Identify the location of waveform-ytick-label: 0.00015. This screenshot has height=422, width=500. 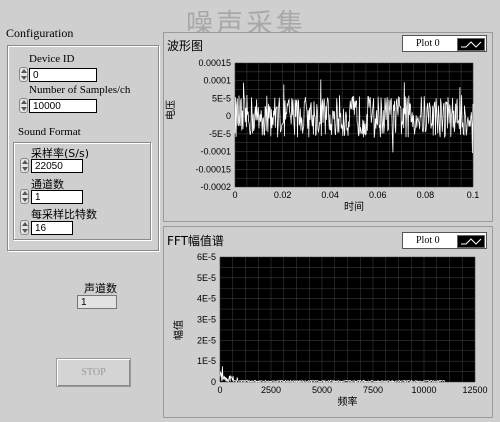
(214, 63).